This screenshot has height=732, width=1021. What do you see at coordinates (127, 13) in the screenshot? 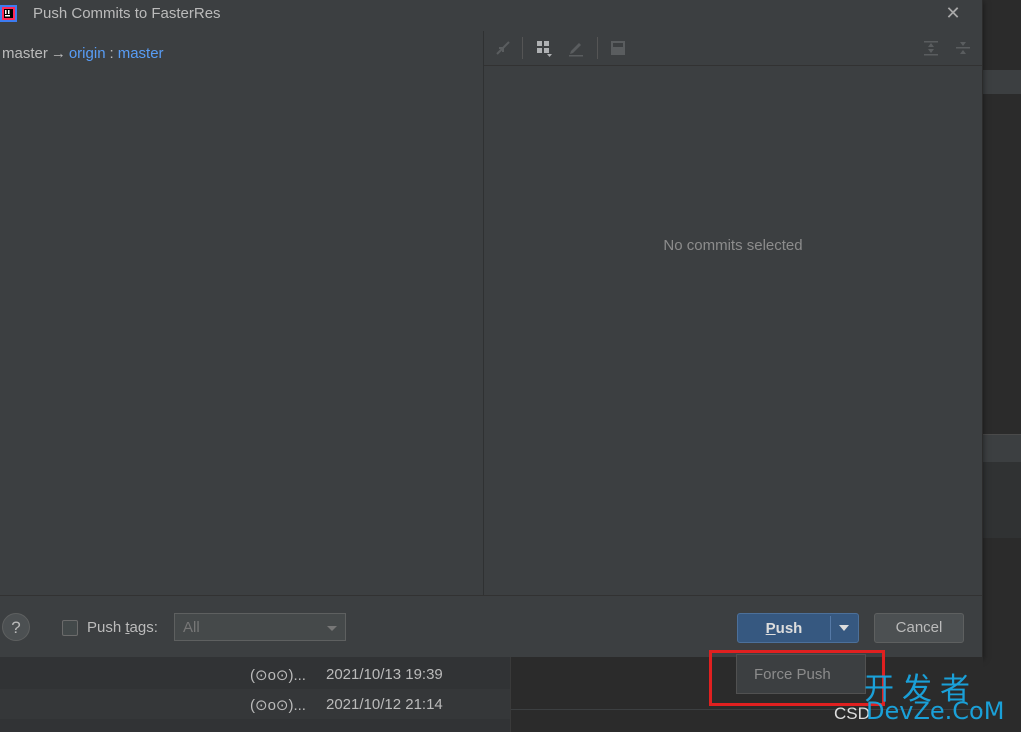
I see `dialog-title: Push Commits to FasterRes` at bounding box center [127, 13].